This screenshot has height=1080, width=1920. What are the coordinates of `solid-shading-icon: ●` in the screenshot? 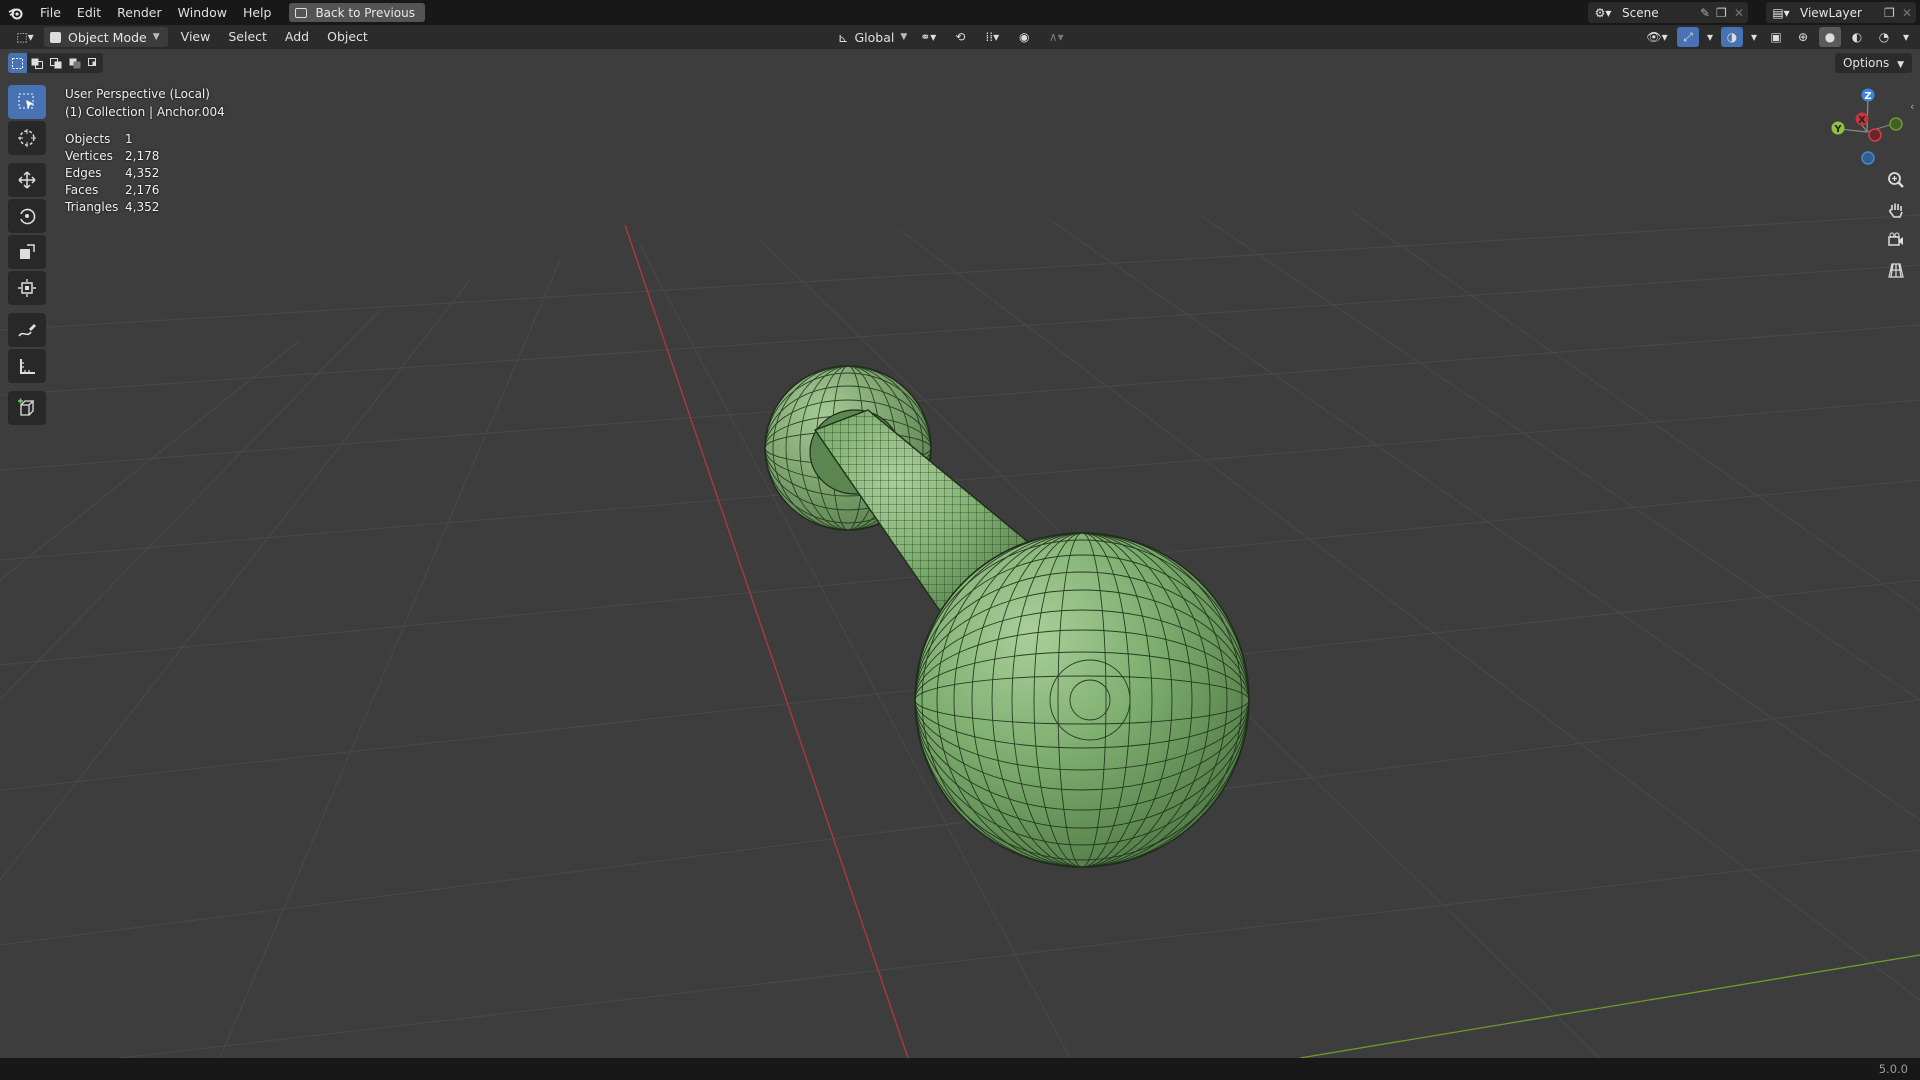 It's located at (1830, 37).